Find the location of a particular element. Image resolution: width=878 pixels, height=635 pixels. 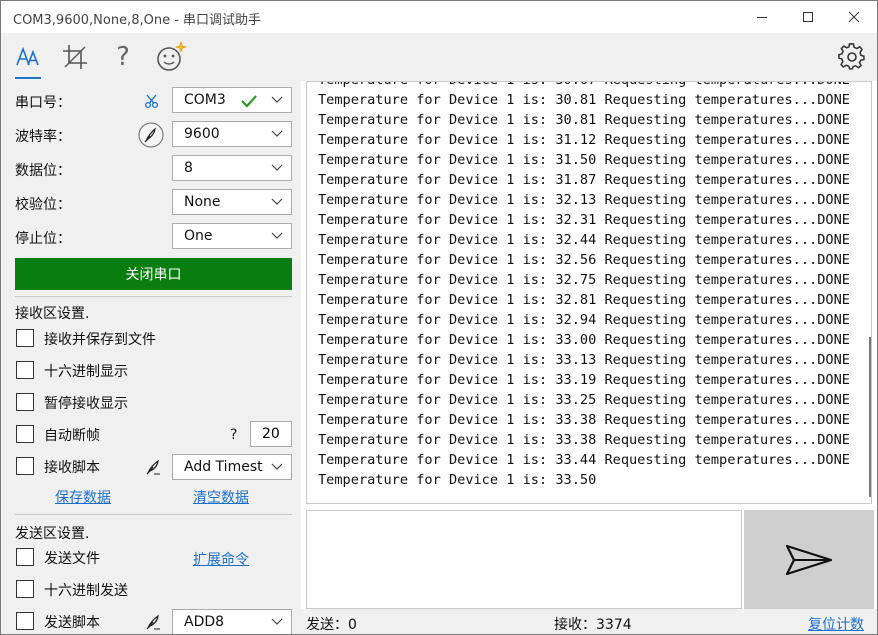

receive-script-checkbox is located at coordinates (25, 466).